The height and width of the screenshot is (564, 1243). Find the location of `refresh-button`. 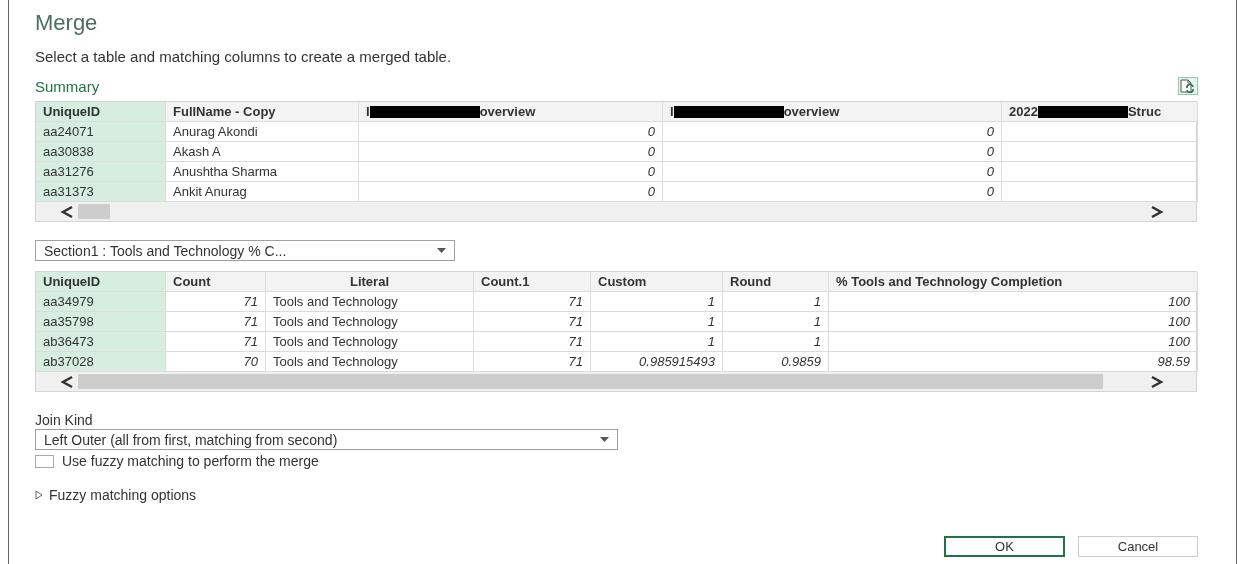

refresh-button is located at coordinates (1188, 86).